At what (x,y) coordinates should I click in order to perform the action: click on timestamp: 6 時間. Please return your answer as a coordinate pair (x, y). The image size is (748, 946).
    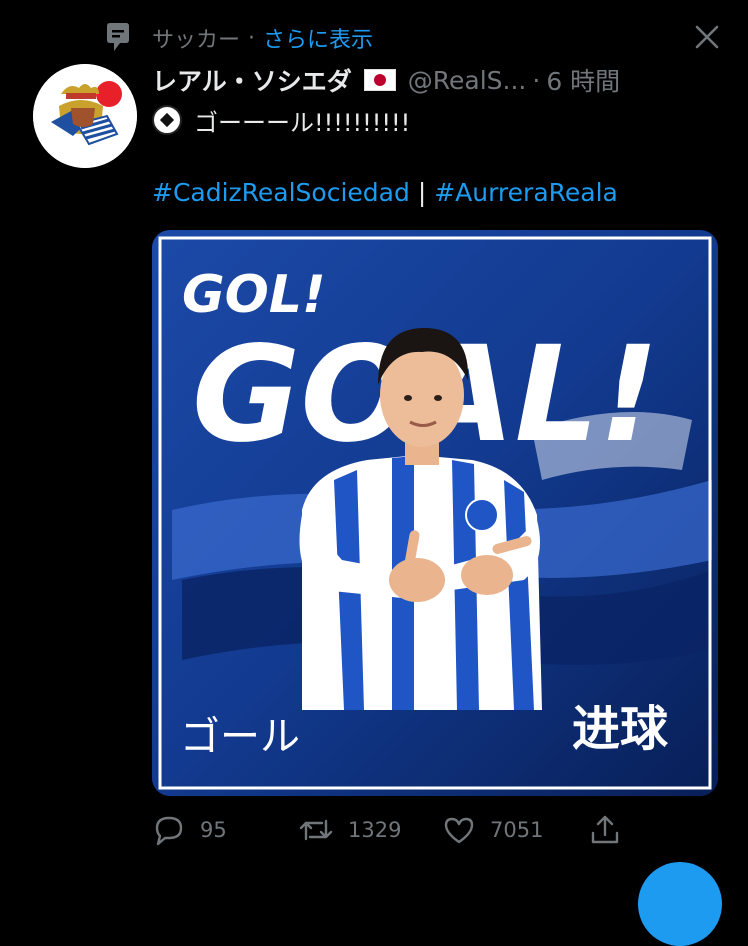
    Looking at the image, I should click on (583, 80).